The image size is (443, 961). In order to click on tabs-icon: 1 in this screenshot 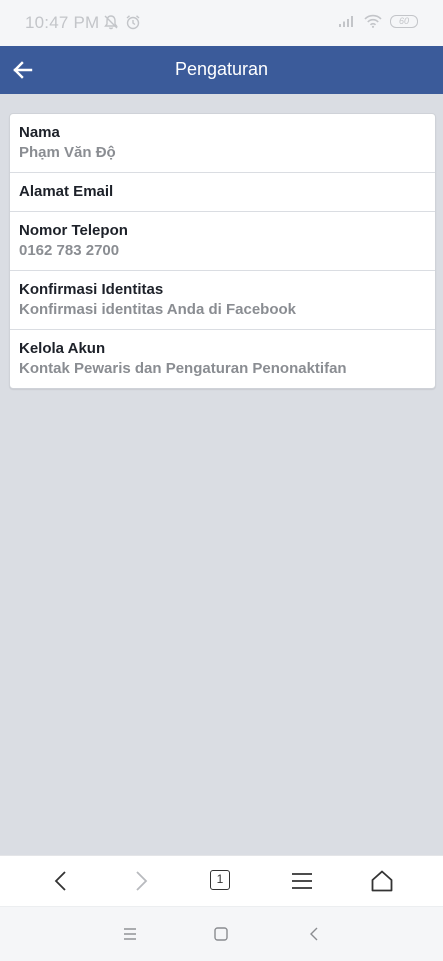, I will do `click(220, 880)`.